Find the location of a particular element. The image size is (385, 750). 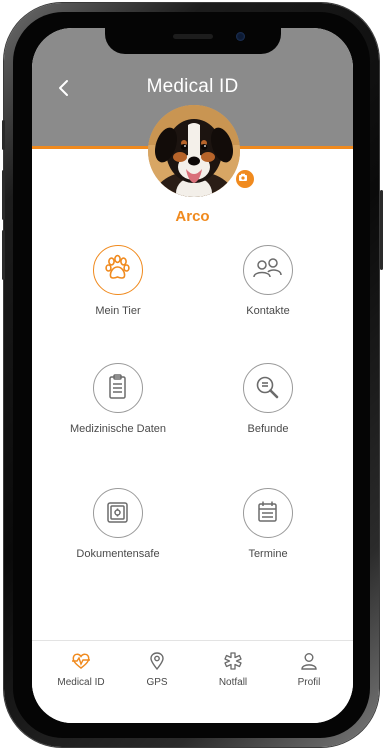

page-title: Medical ID is located at coordinates (192, 86).